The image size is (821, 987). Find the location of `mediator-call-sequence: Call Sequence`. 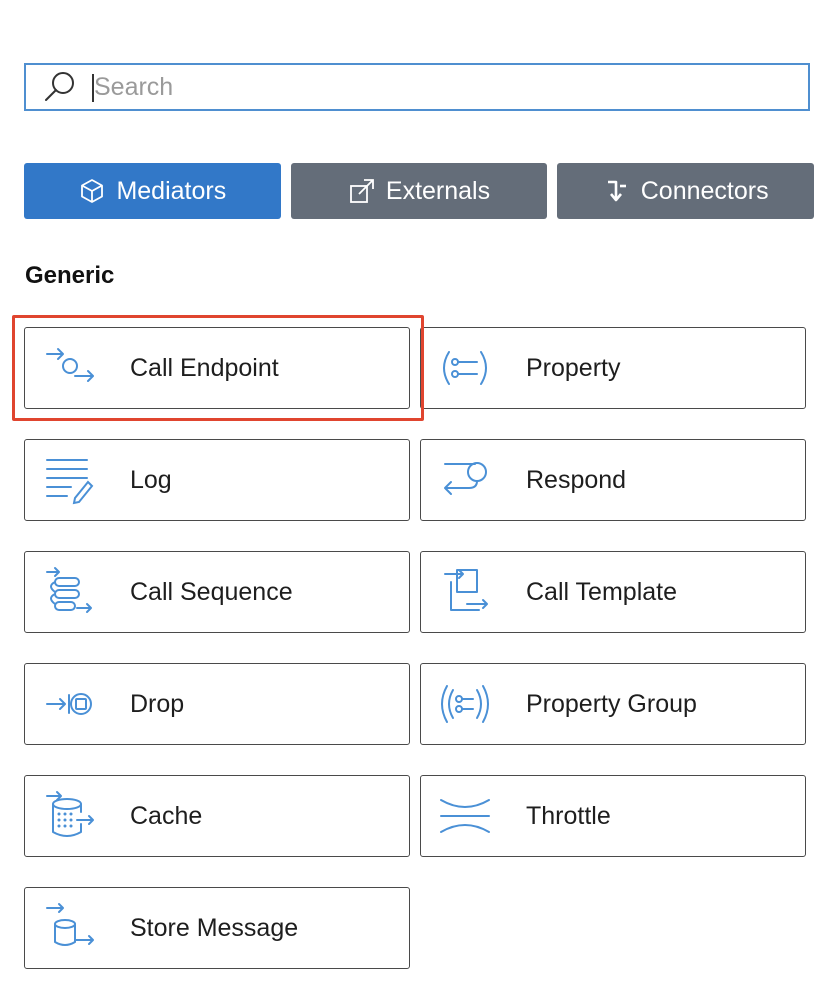

mediator-call-sequence: Call Sequence is located at coordinates (217, 592).